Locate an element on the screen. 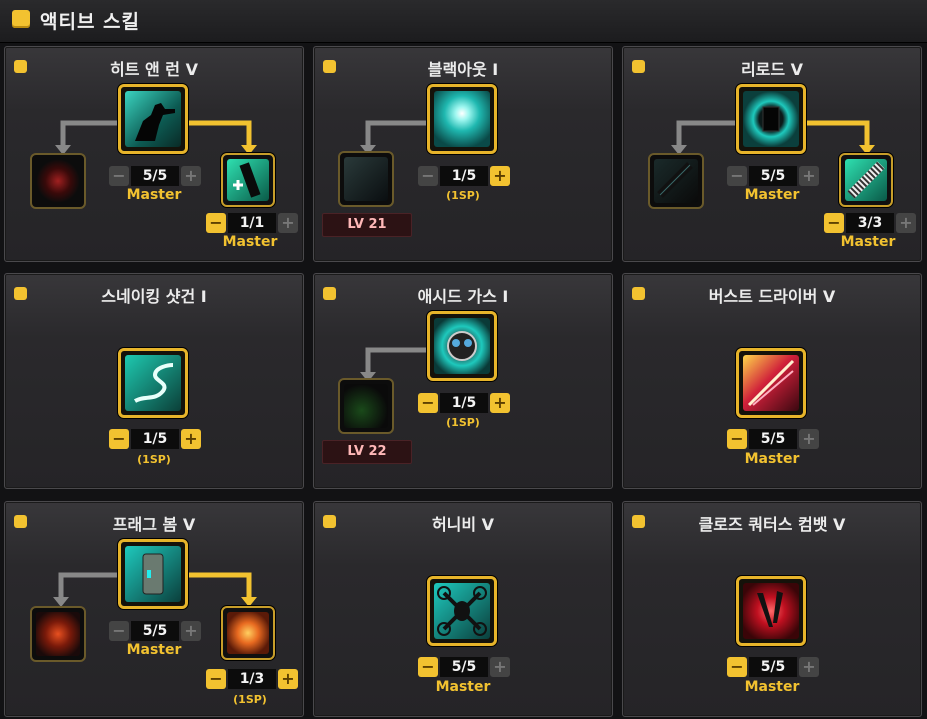 The height and width of the screenshot is (719, 927). upgrade-level: 1/3 is located at coordinates (252, 679).